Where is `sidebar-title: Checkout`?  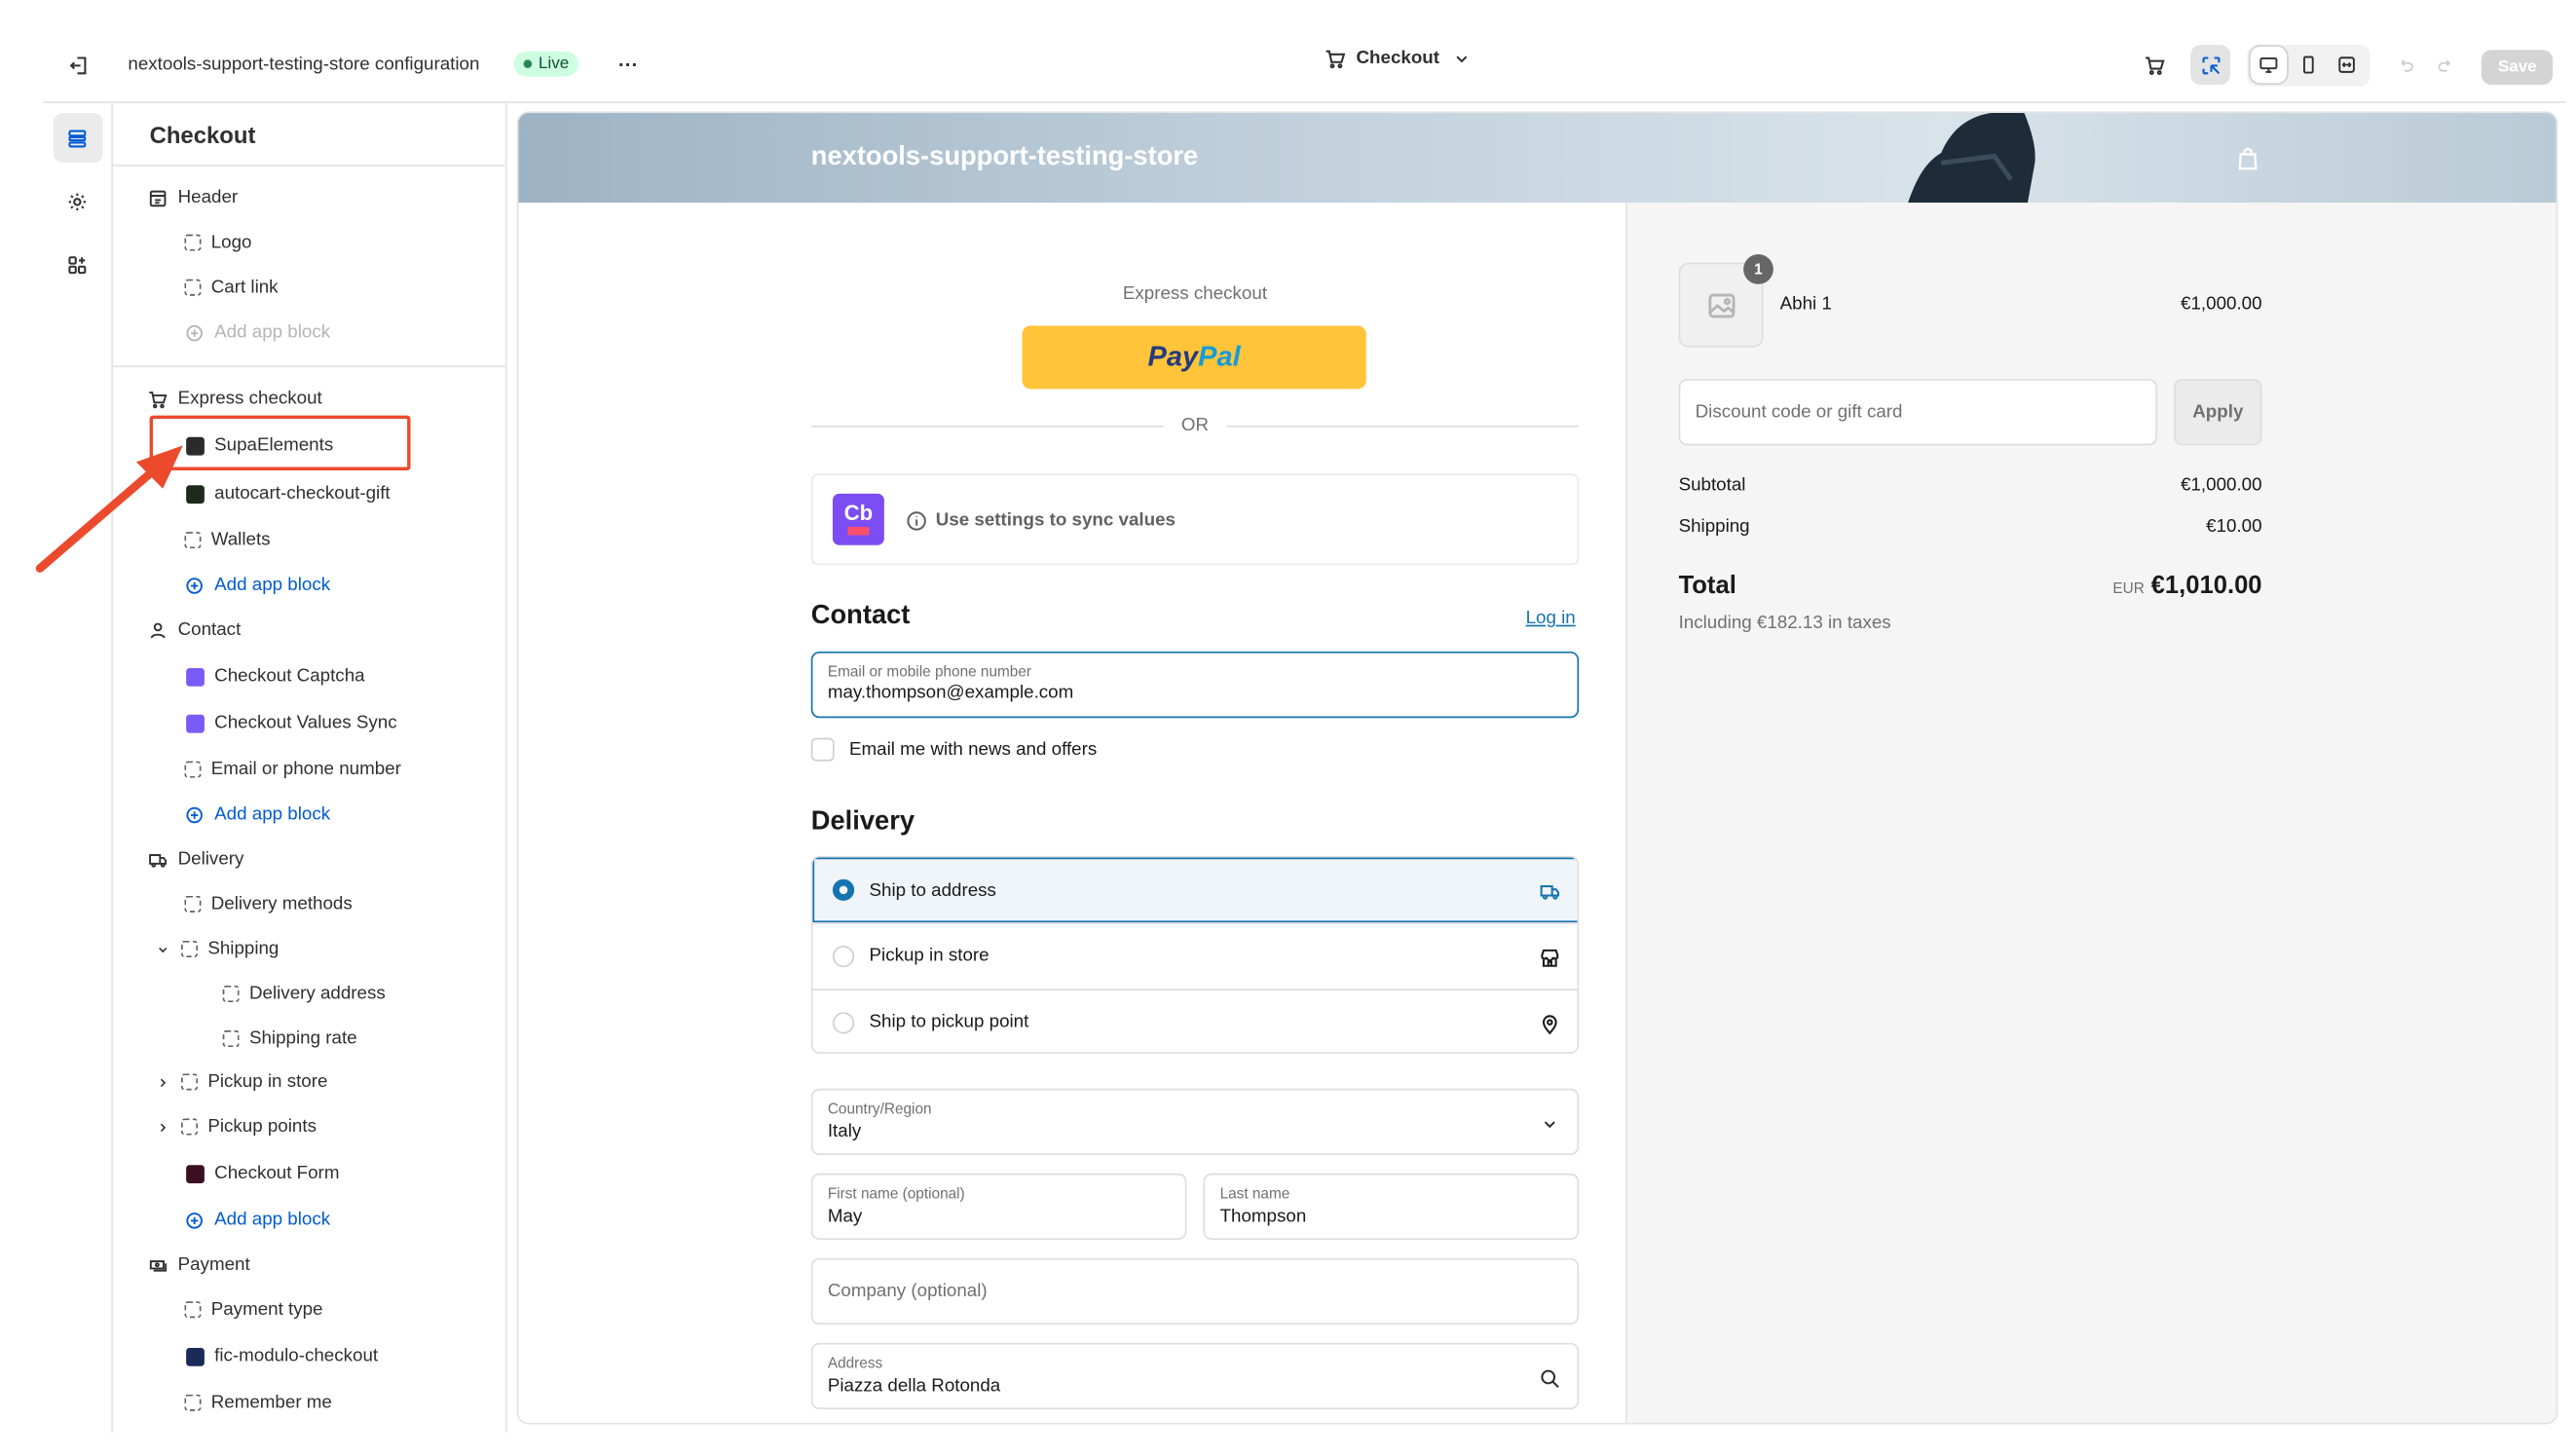 sidebar-title: Checkout is located at coordinates (309, 135).